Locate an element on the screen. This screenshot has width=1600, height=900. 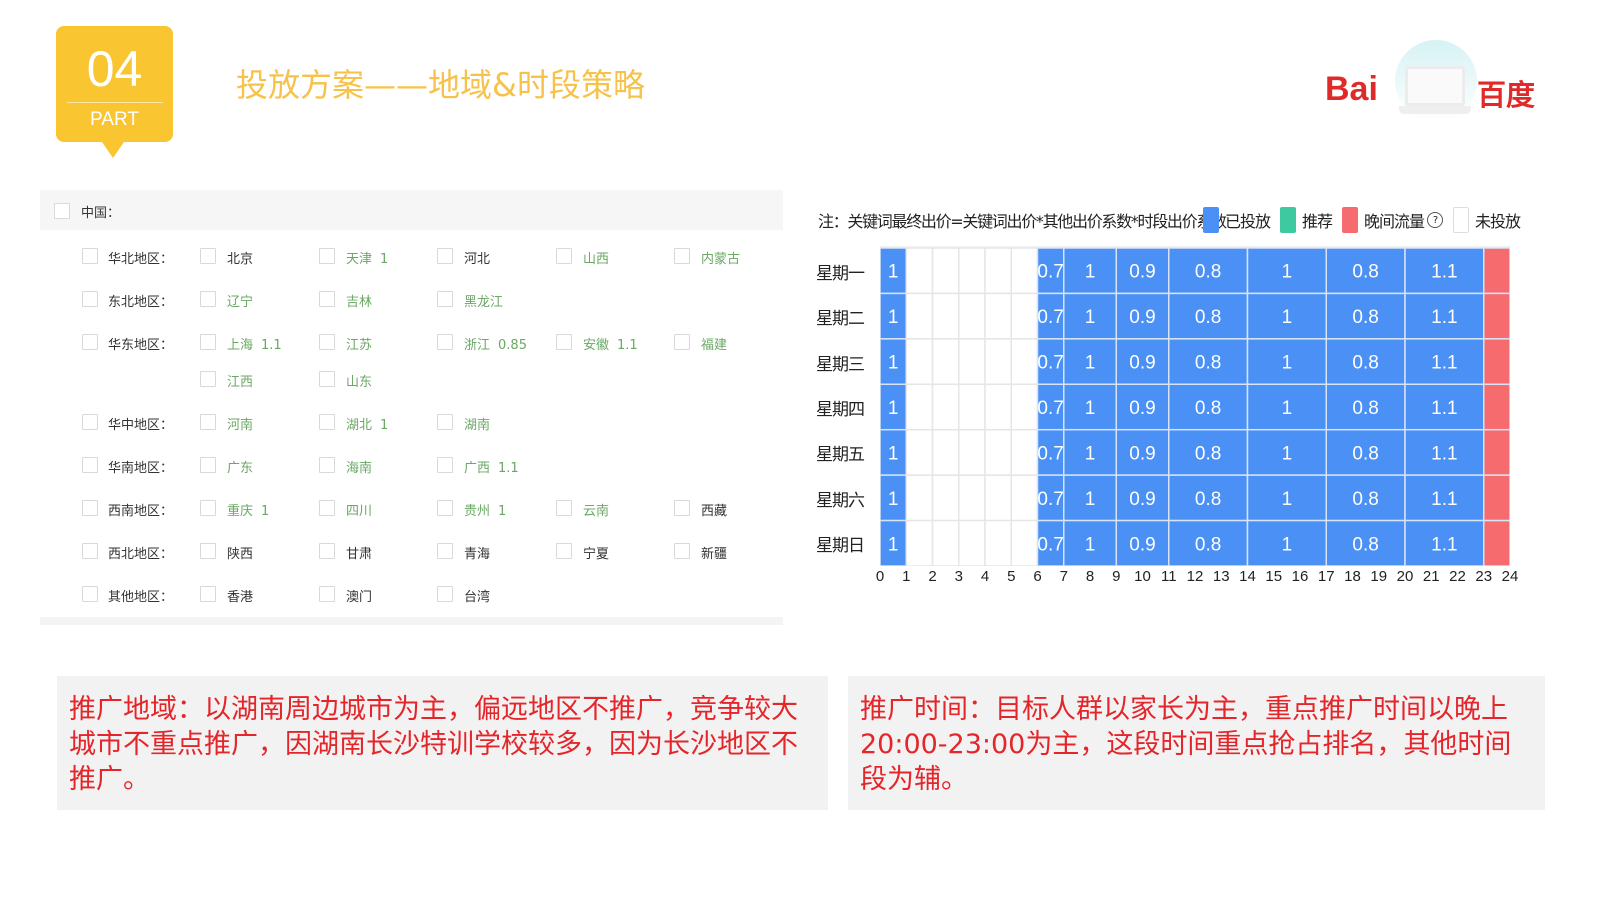
laptop-base is located at coordinates (1435, 110).